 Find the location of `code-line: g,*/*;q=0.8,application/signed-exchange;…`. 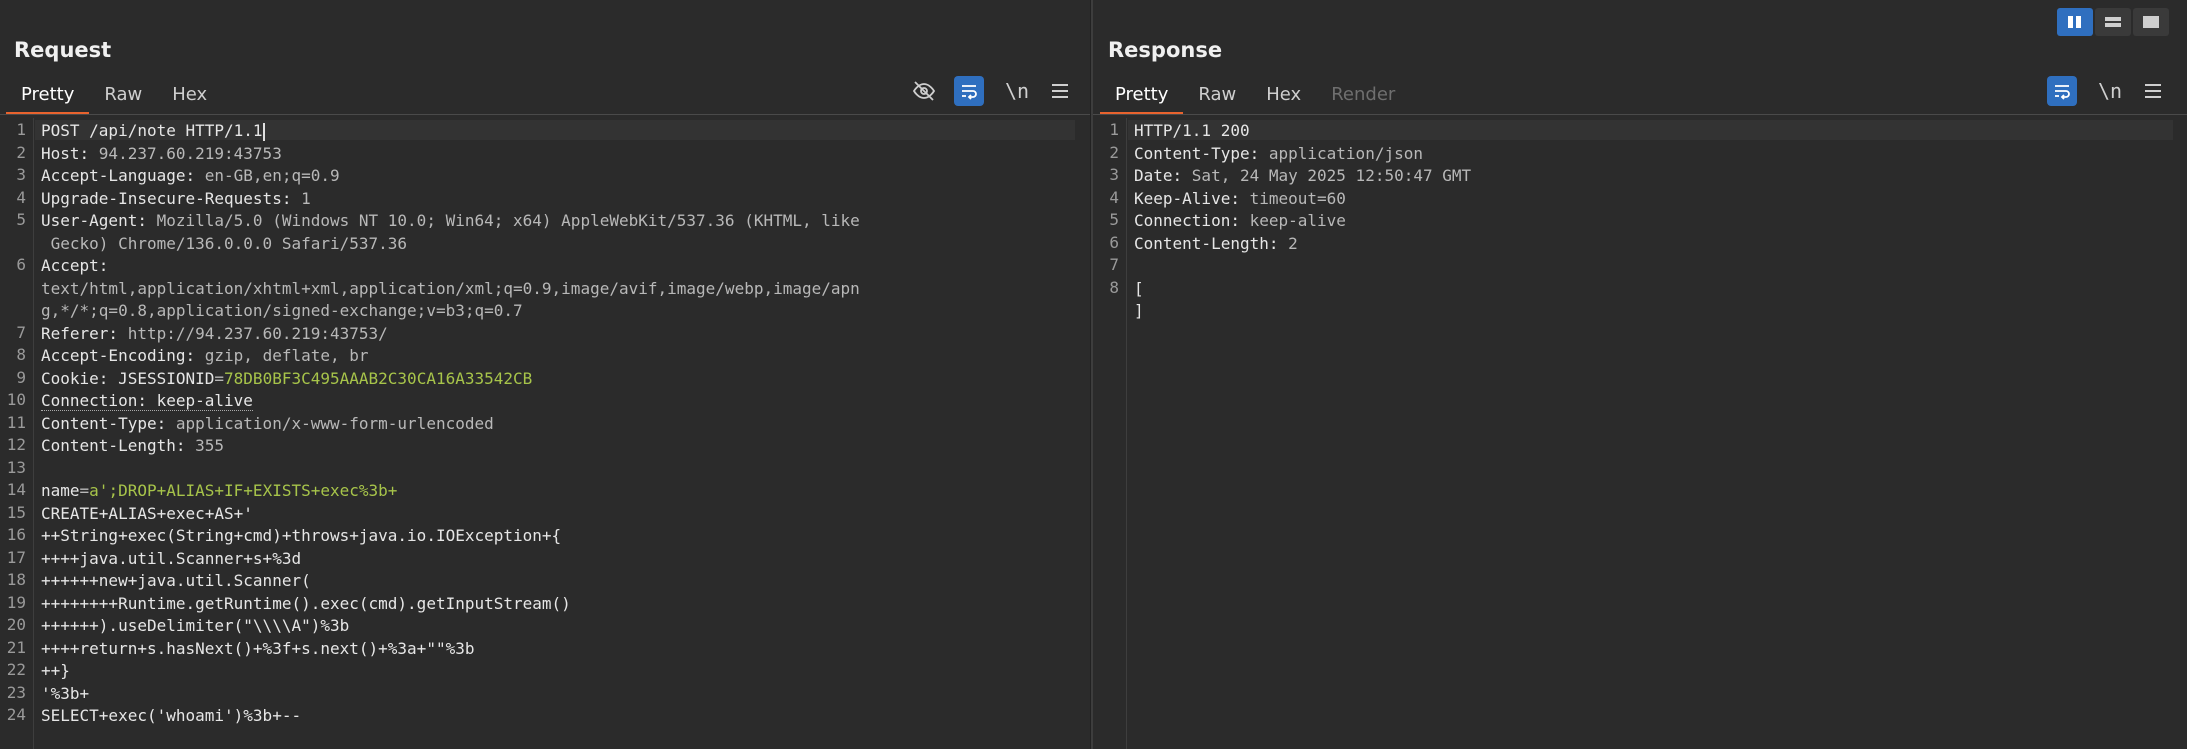

code-line: g,*/*;q=0.8,application/signed-exchange;… is located at coordinates (282, 311).